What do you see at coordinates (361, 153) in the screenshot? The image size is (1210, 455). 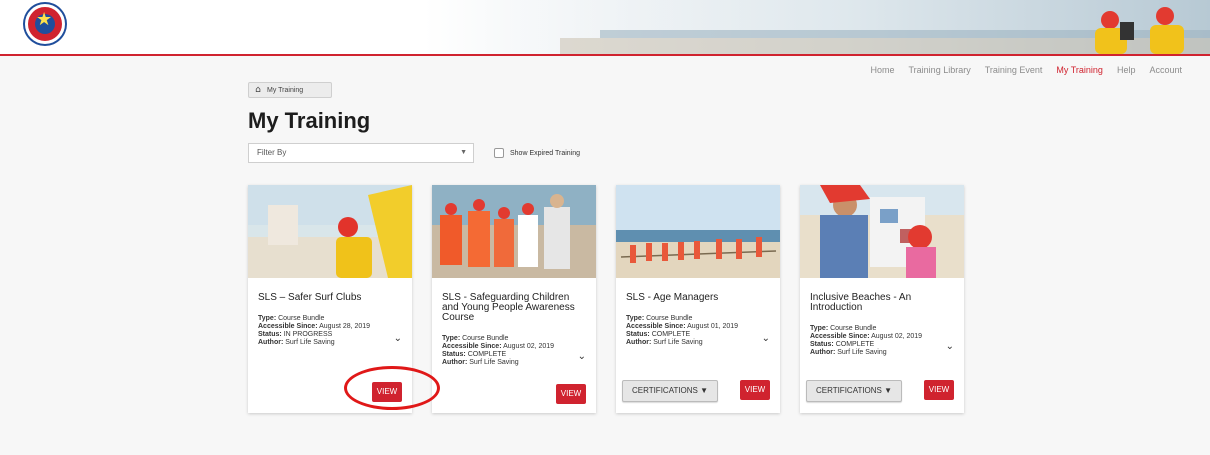 I see `filter-select: Filter By ▼` at bounding box center [361, 153].